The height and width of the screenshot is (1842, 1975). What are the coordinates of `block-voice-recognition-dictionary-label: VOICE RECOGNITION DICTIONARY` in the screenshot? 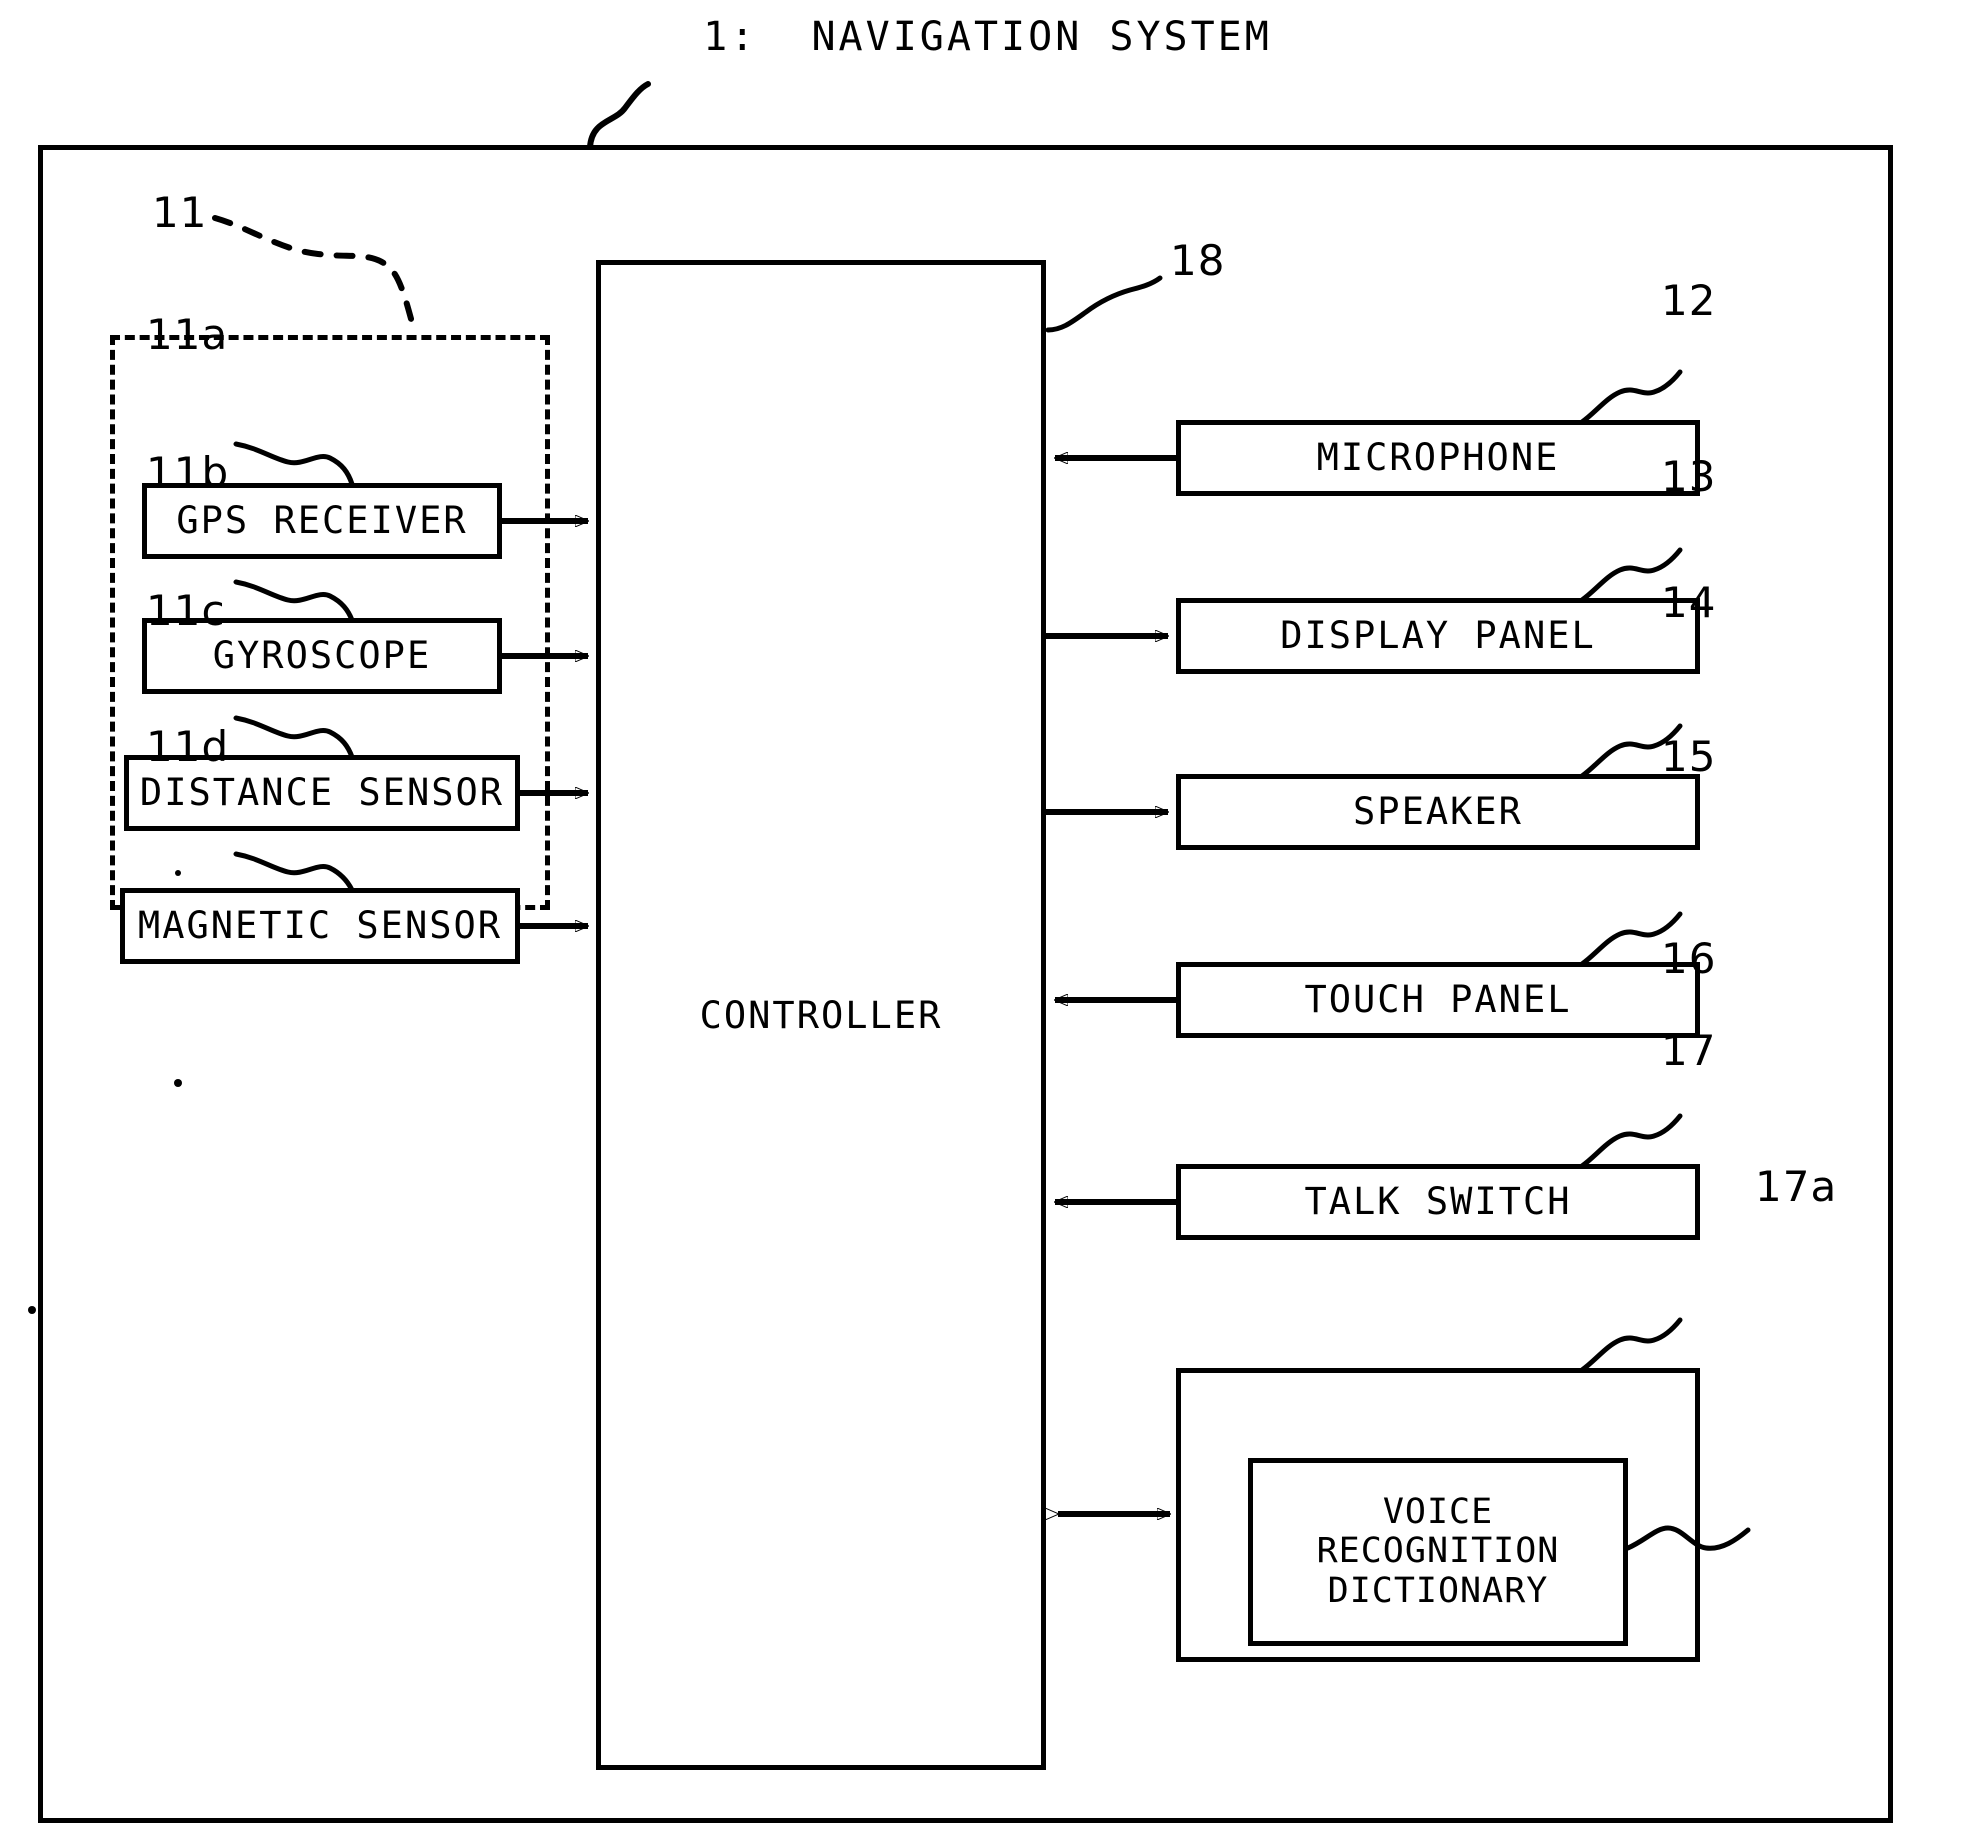 It's located at (1438, 1551).